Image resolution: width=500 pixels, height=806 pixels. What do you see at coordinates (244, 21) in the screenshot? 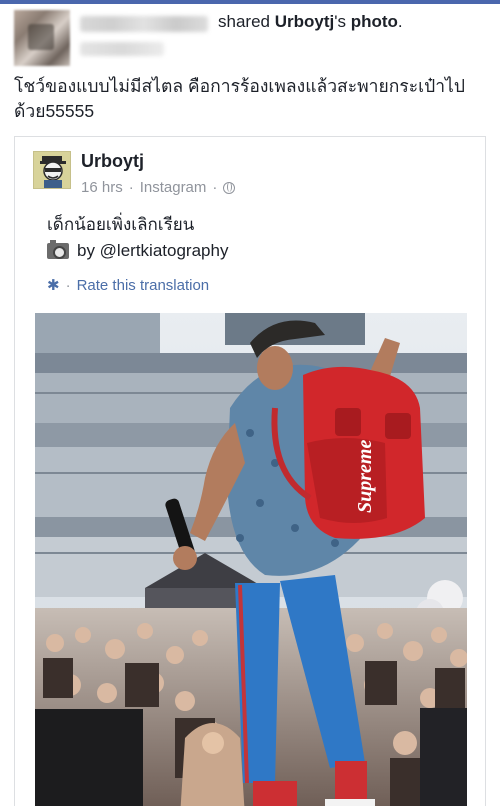
I see `action-verb: shared` at bounding box center [244, 21].